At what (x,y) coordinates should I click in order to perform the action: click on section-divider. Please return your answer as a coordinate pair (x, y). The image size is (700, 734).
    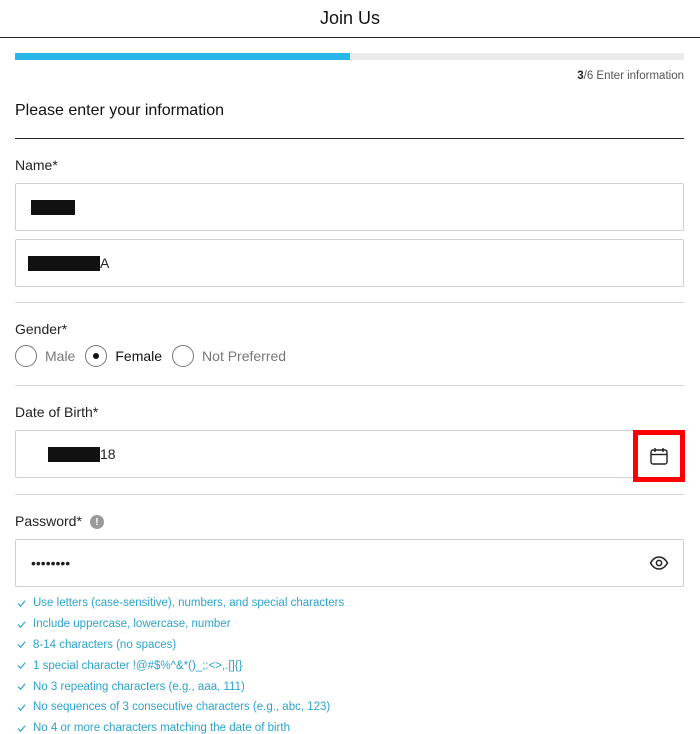
    Looking at the image, I should click on (349, 138).